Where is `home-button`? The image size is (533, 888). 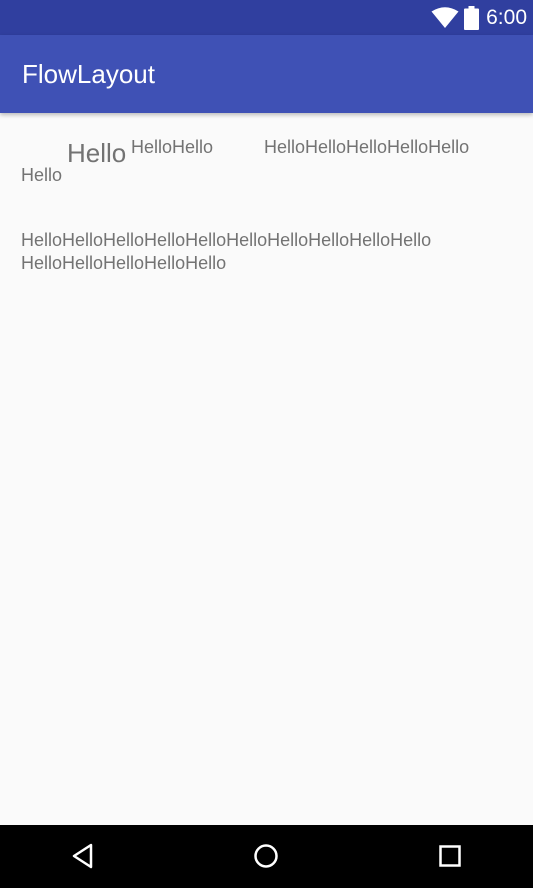 home-button is located at coordinates (266, 856).